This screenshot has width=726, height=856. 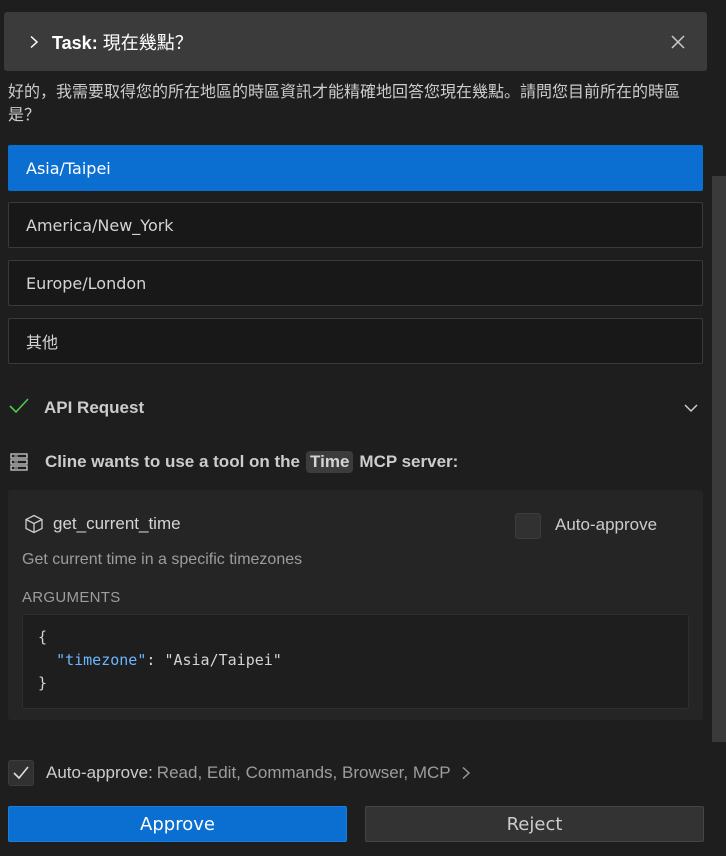 What do you see at coordinates (678, 42) in the screenshot?
I see `close-icon` at bounding box center [678, 42].